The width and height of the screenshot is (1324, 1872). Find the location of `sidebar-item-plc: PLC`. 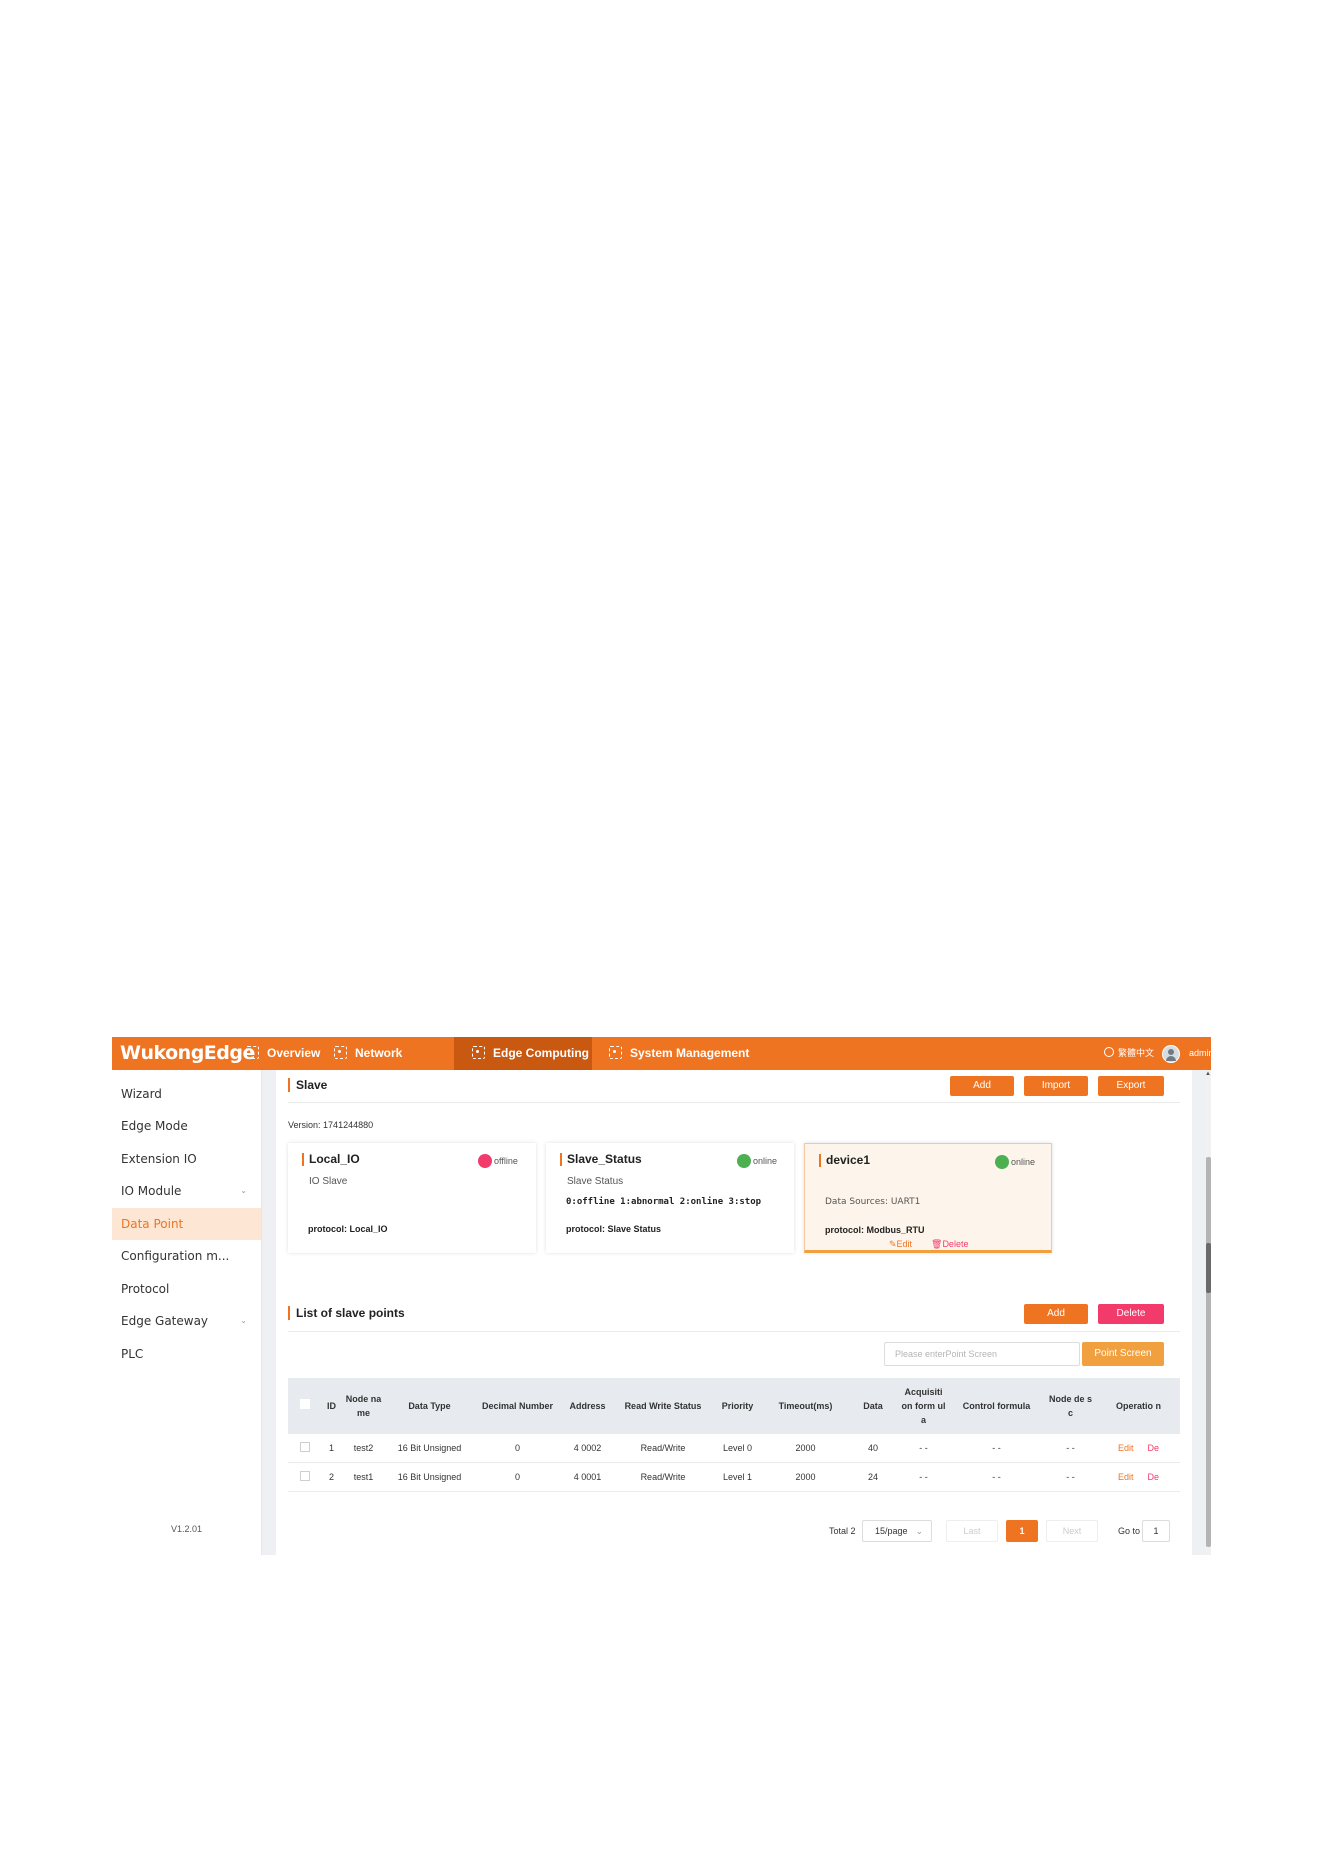

sidebar-item-plc: PLC is located at coordinates (186, 1354).